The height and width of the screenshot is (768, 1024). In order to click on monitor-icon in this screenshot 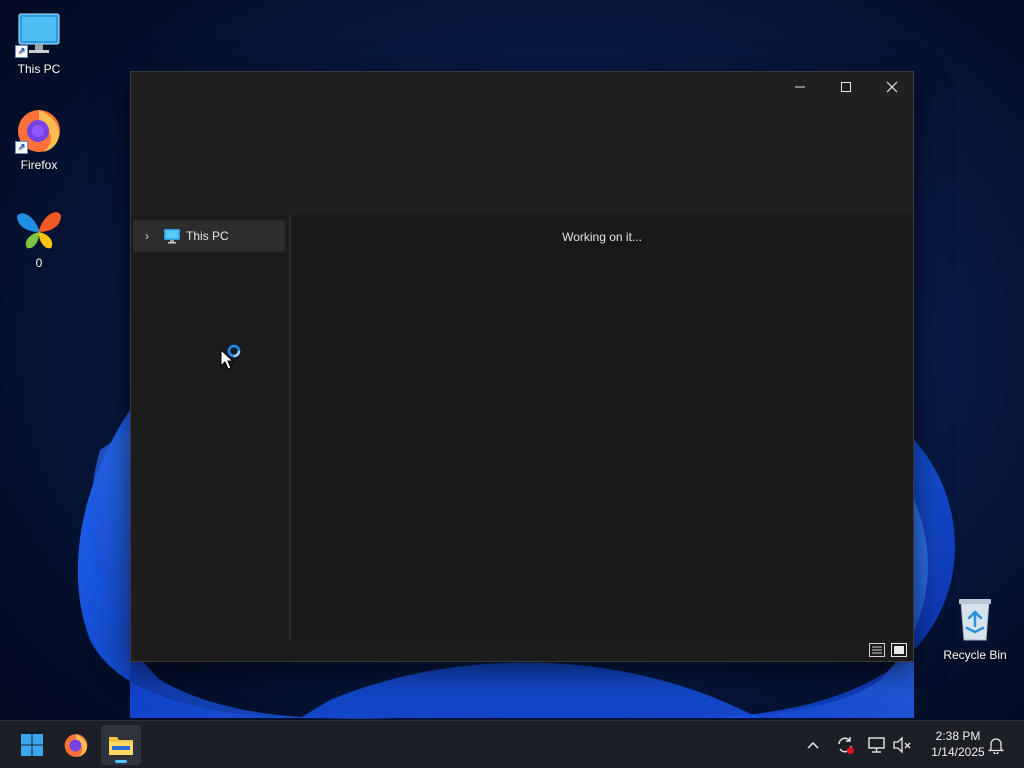, I will do `click(172, 236)`.